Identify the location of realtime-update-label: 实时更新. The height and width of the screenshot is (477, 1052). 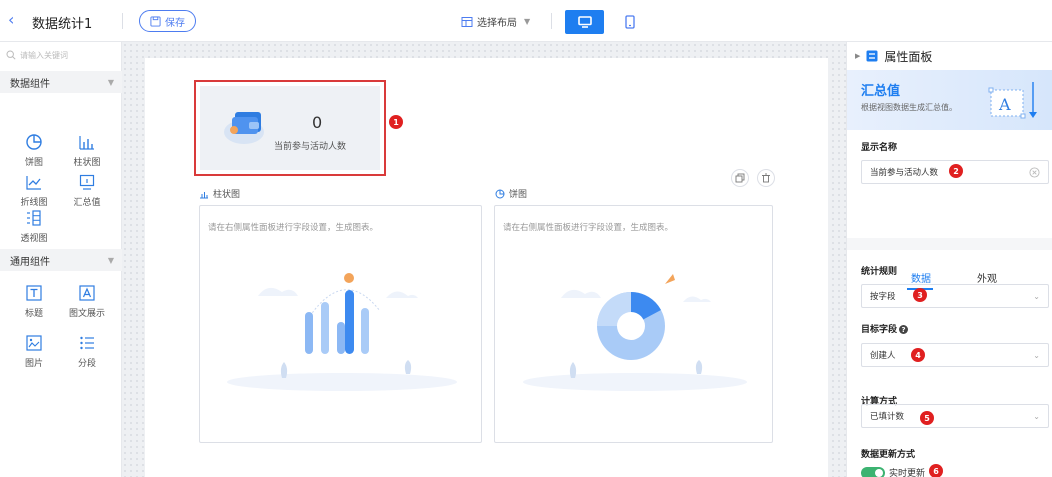
(907, 473).